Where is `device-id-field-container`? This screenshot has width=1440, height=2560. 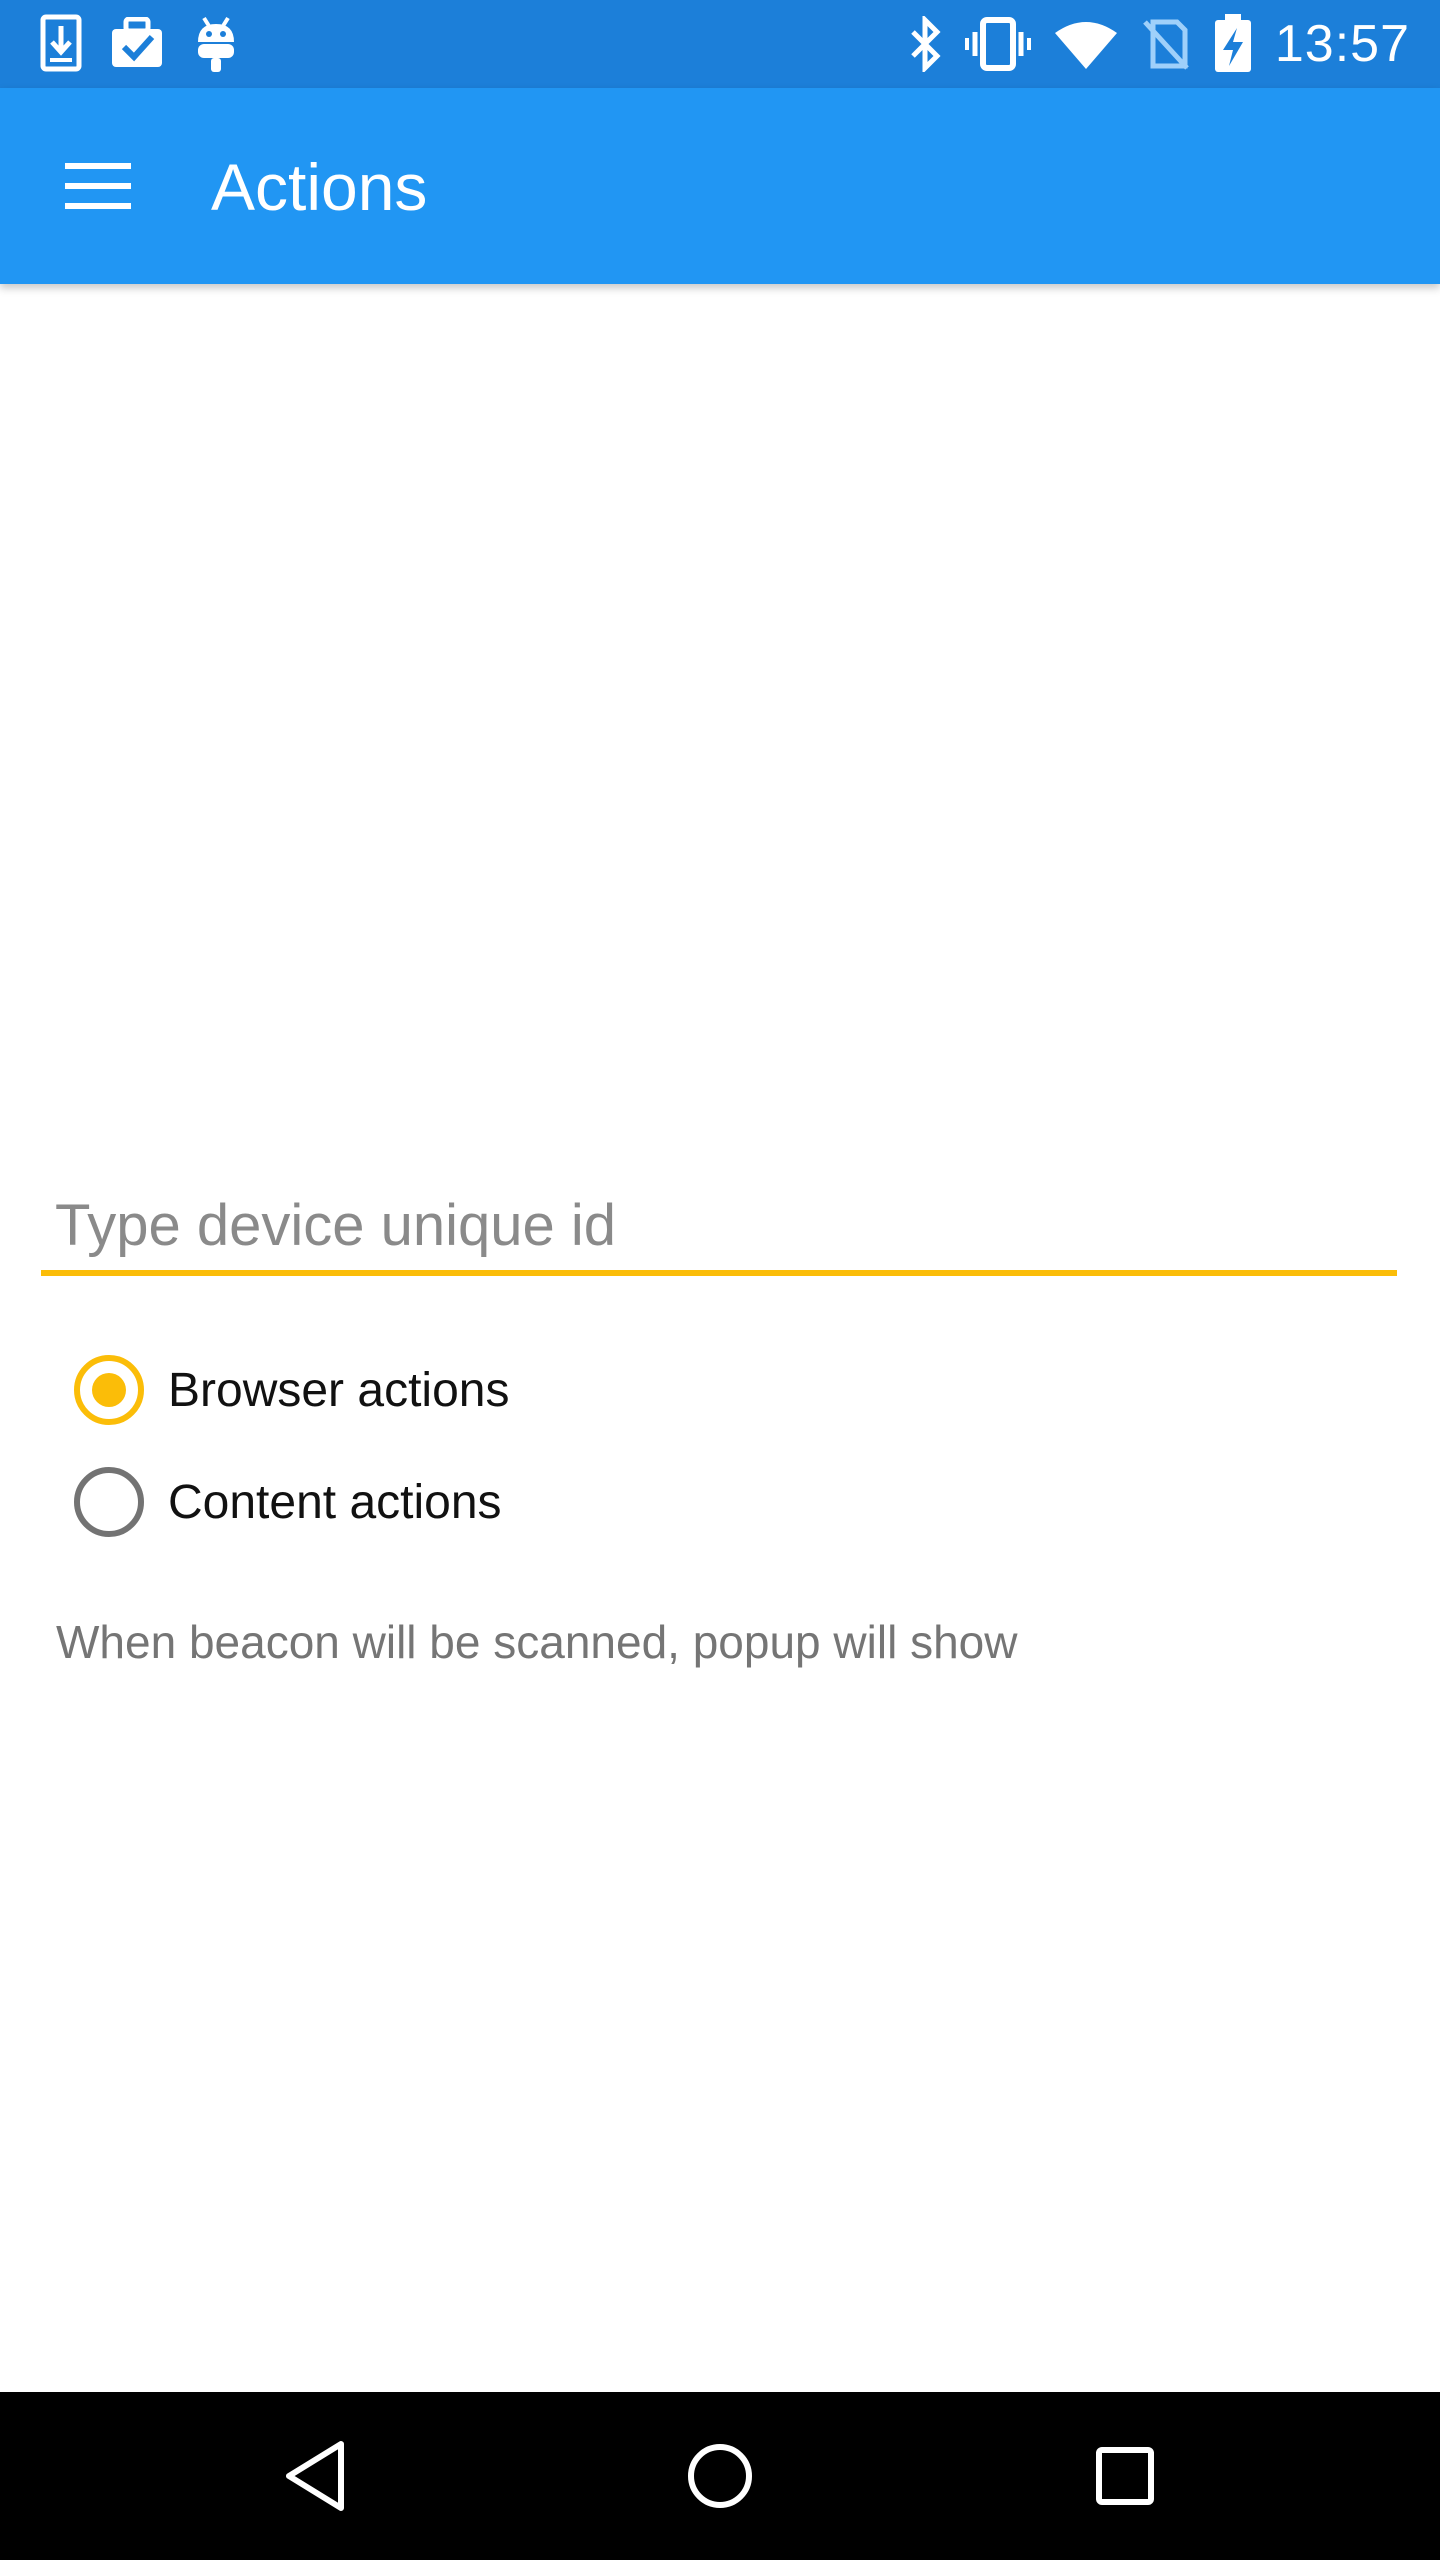 device-id-field-container is located at coordinates (719, 1230).